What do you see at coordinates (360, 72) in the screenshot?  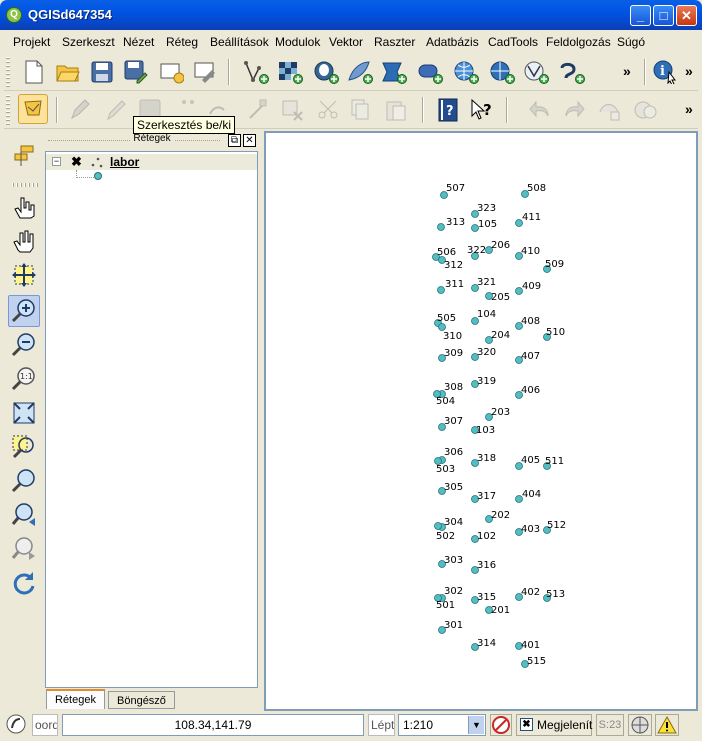 I see `add-spatialite-layer-icon` at bounding box center [360, 72].